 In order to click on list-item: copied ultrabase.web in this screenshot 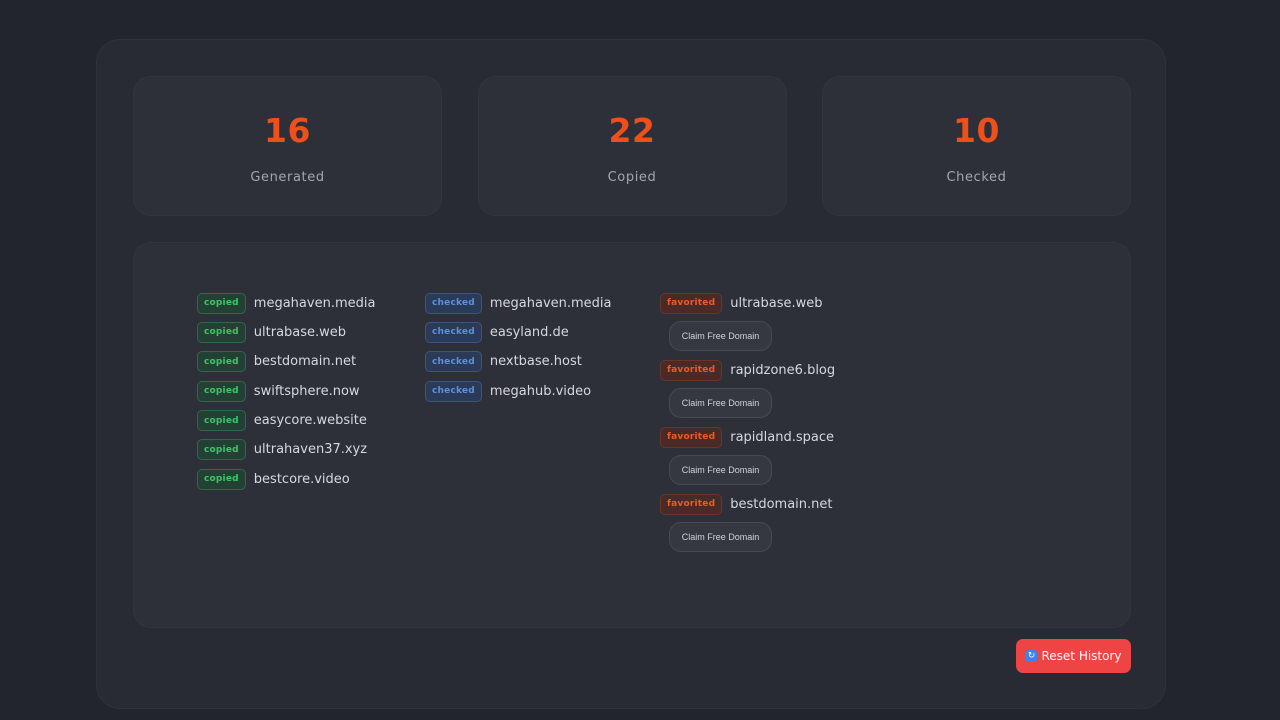, I will do `click(286, 332)`.